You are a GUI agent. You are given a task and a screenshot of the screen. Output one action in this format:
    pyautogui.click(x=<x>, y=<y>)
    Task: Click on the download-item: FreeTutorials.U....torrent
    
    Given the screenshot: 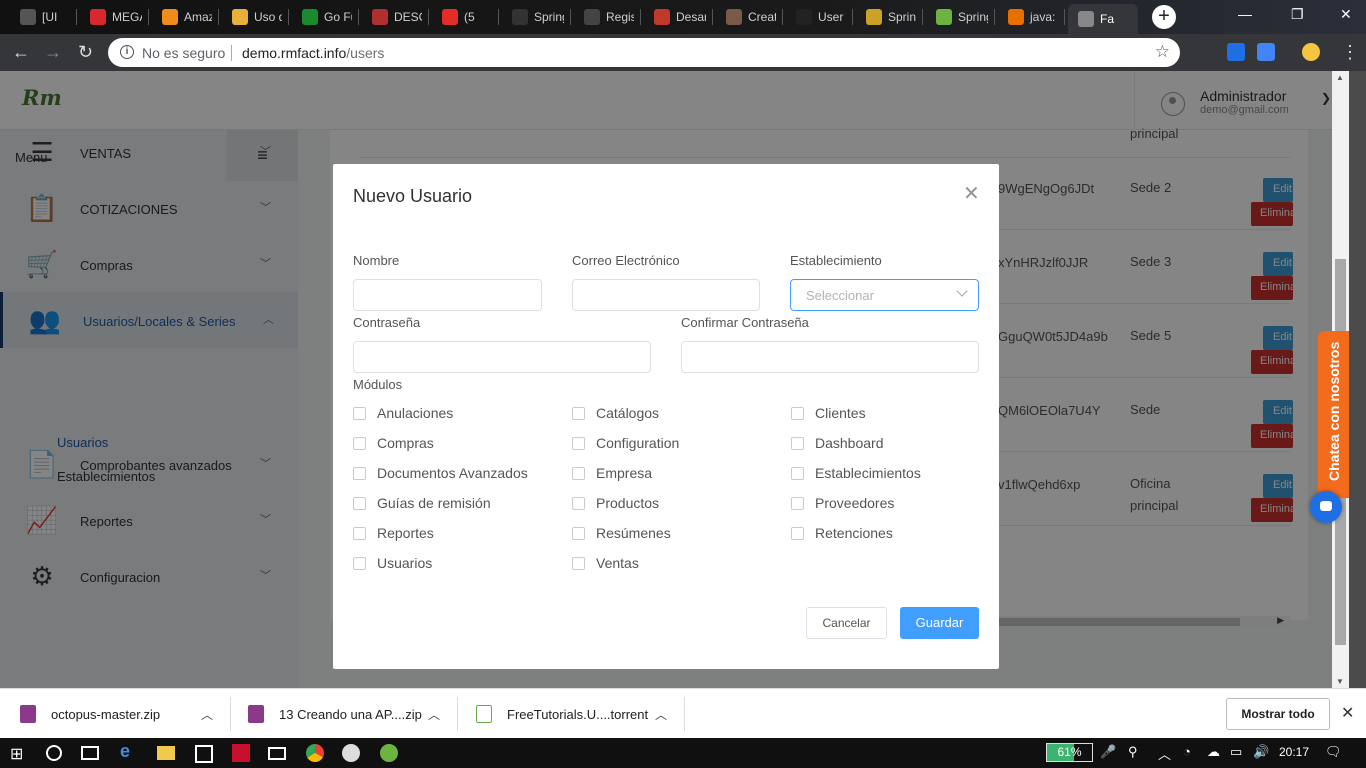 What is the action you would take?
    pyautogui.click(x=562, y=714)
    